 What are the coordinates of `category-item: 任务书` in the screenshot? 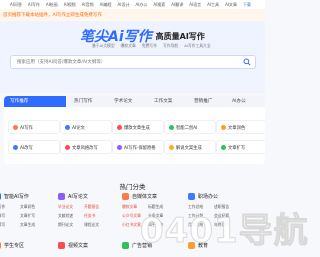 It's located at (96, 216).